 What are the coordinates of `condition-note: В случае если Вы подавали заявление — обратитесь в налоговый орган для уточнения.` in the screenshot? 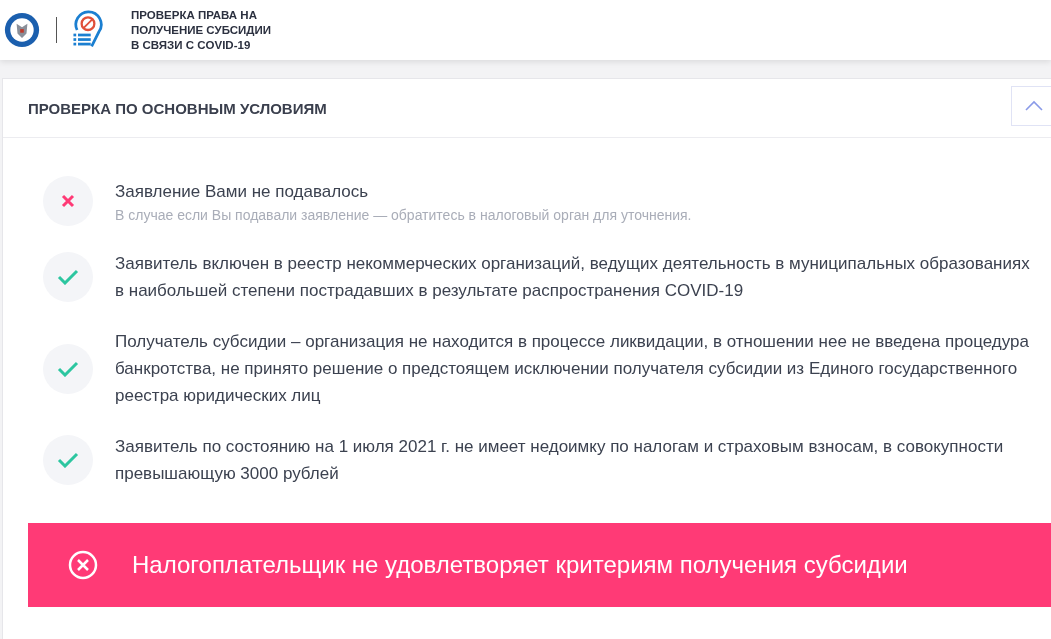 It's located at (403, 215).